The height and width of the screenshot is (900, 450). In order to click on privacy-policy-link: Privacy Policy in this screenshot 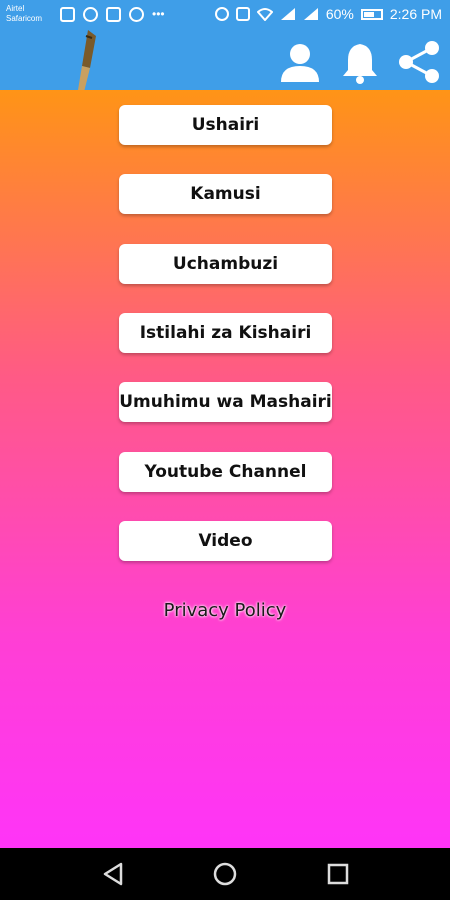, I will do `click(225, 610)`.